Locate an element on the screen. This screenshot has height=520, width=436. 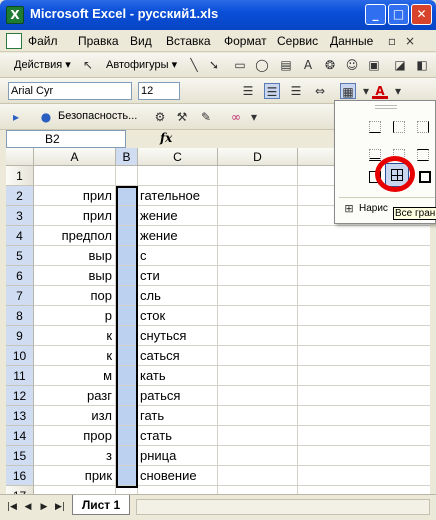
menu-insert: Вставка is located at coordinates (188, 41).